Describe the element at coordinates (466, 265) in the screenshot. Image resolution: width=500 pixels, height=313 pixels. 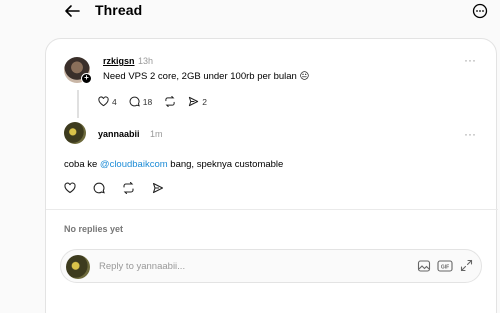
I see `expand-icon` at that location.